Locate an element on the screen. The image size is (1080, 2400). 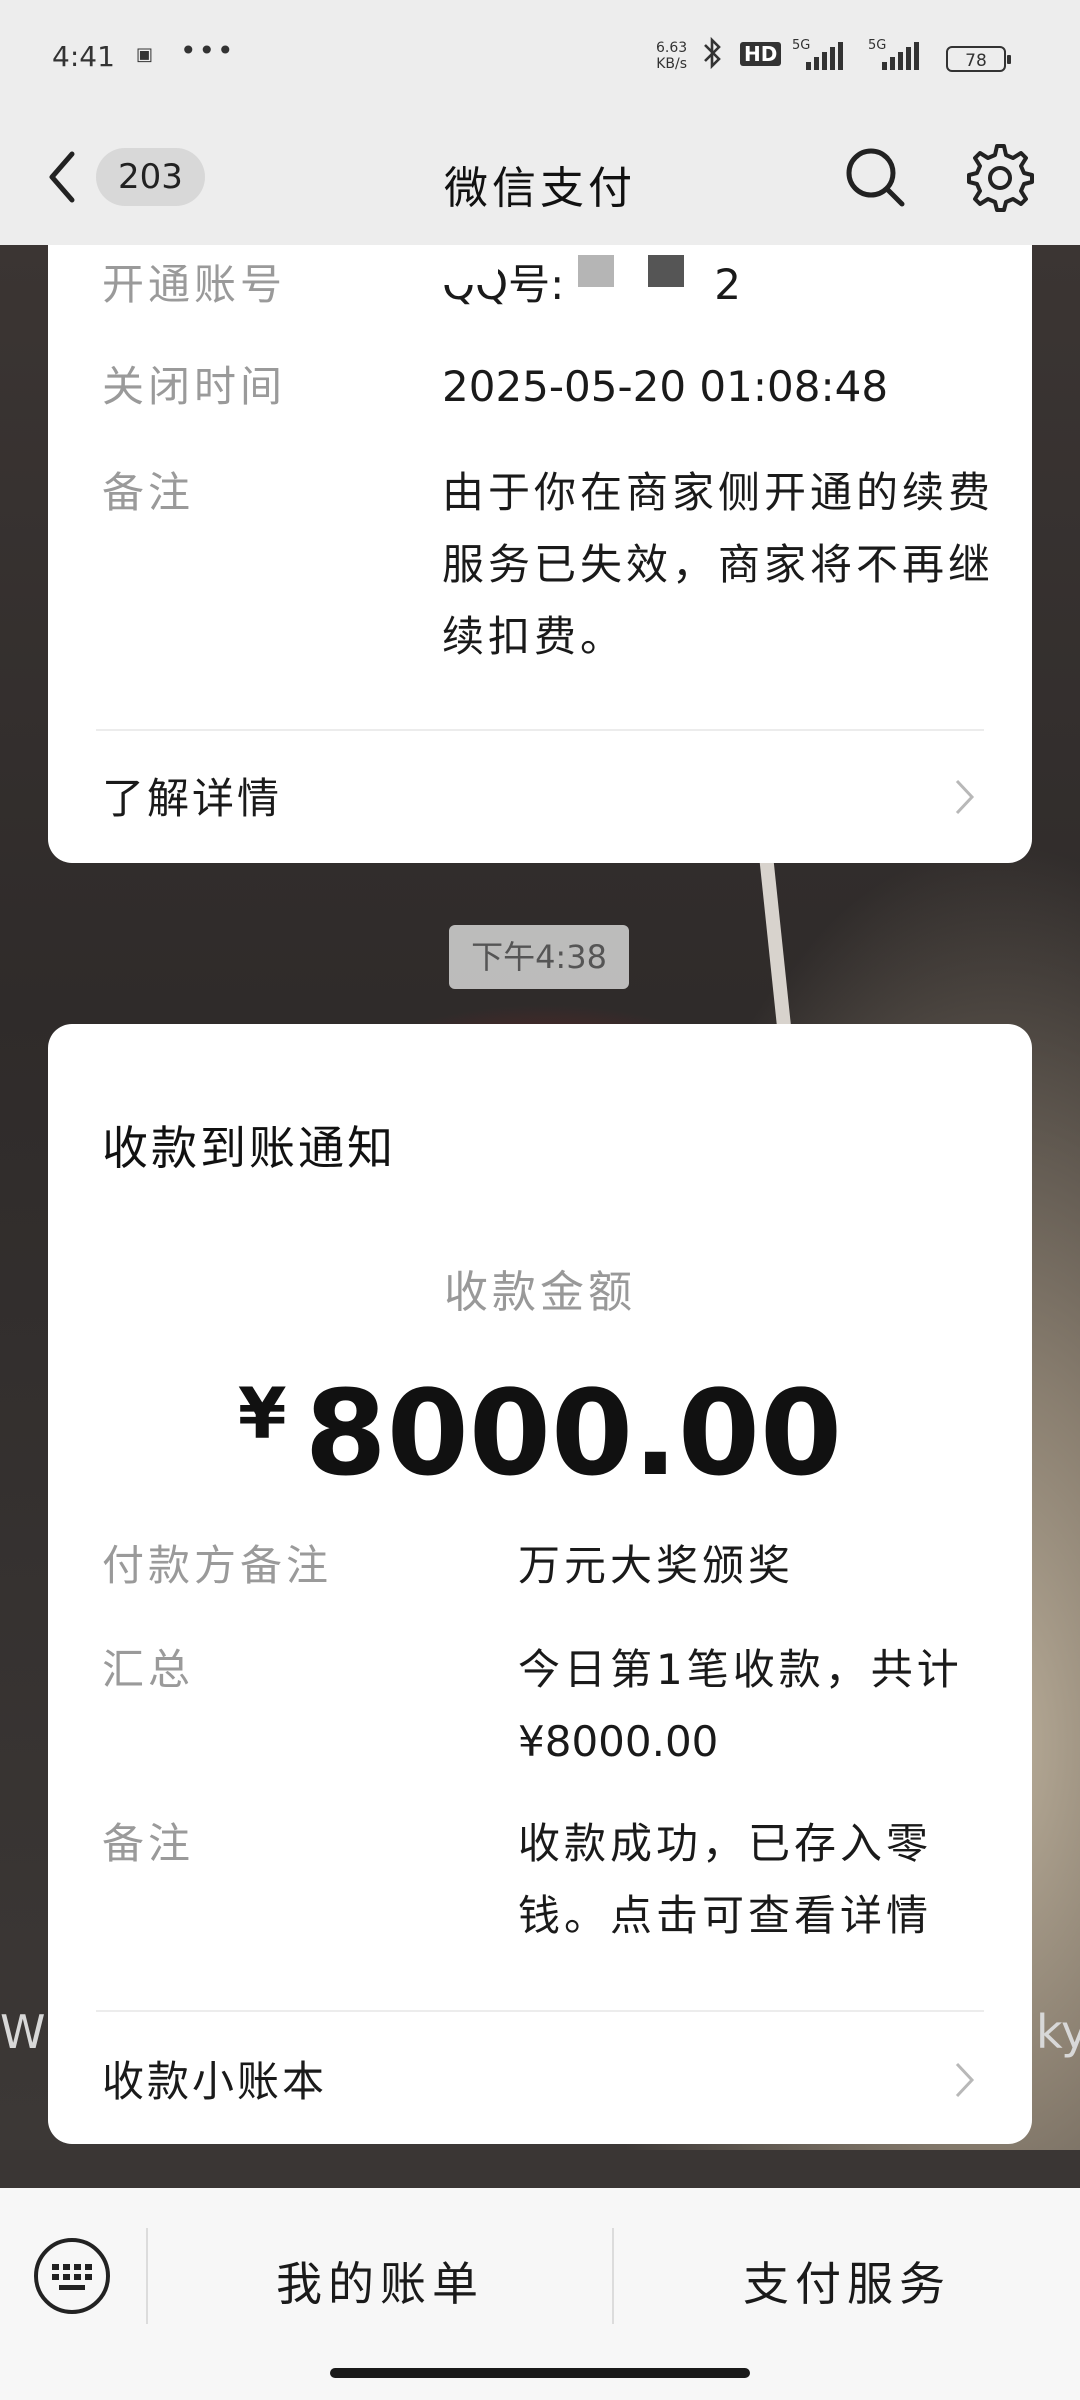
amount-value: ¥8000.00 is located at coordinates (540, 1433).